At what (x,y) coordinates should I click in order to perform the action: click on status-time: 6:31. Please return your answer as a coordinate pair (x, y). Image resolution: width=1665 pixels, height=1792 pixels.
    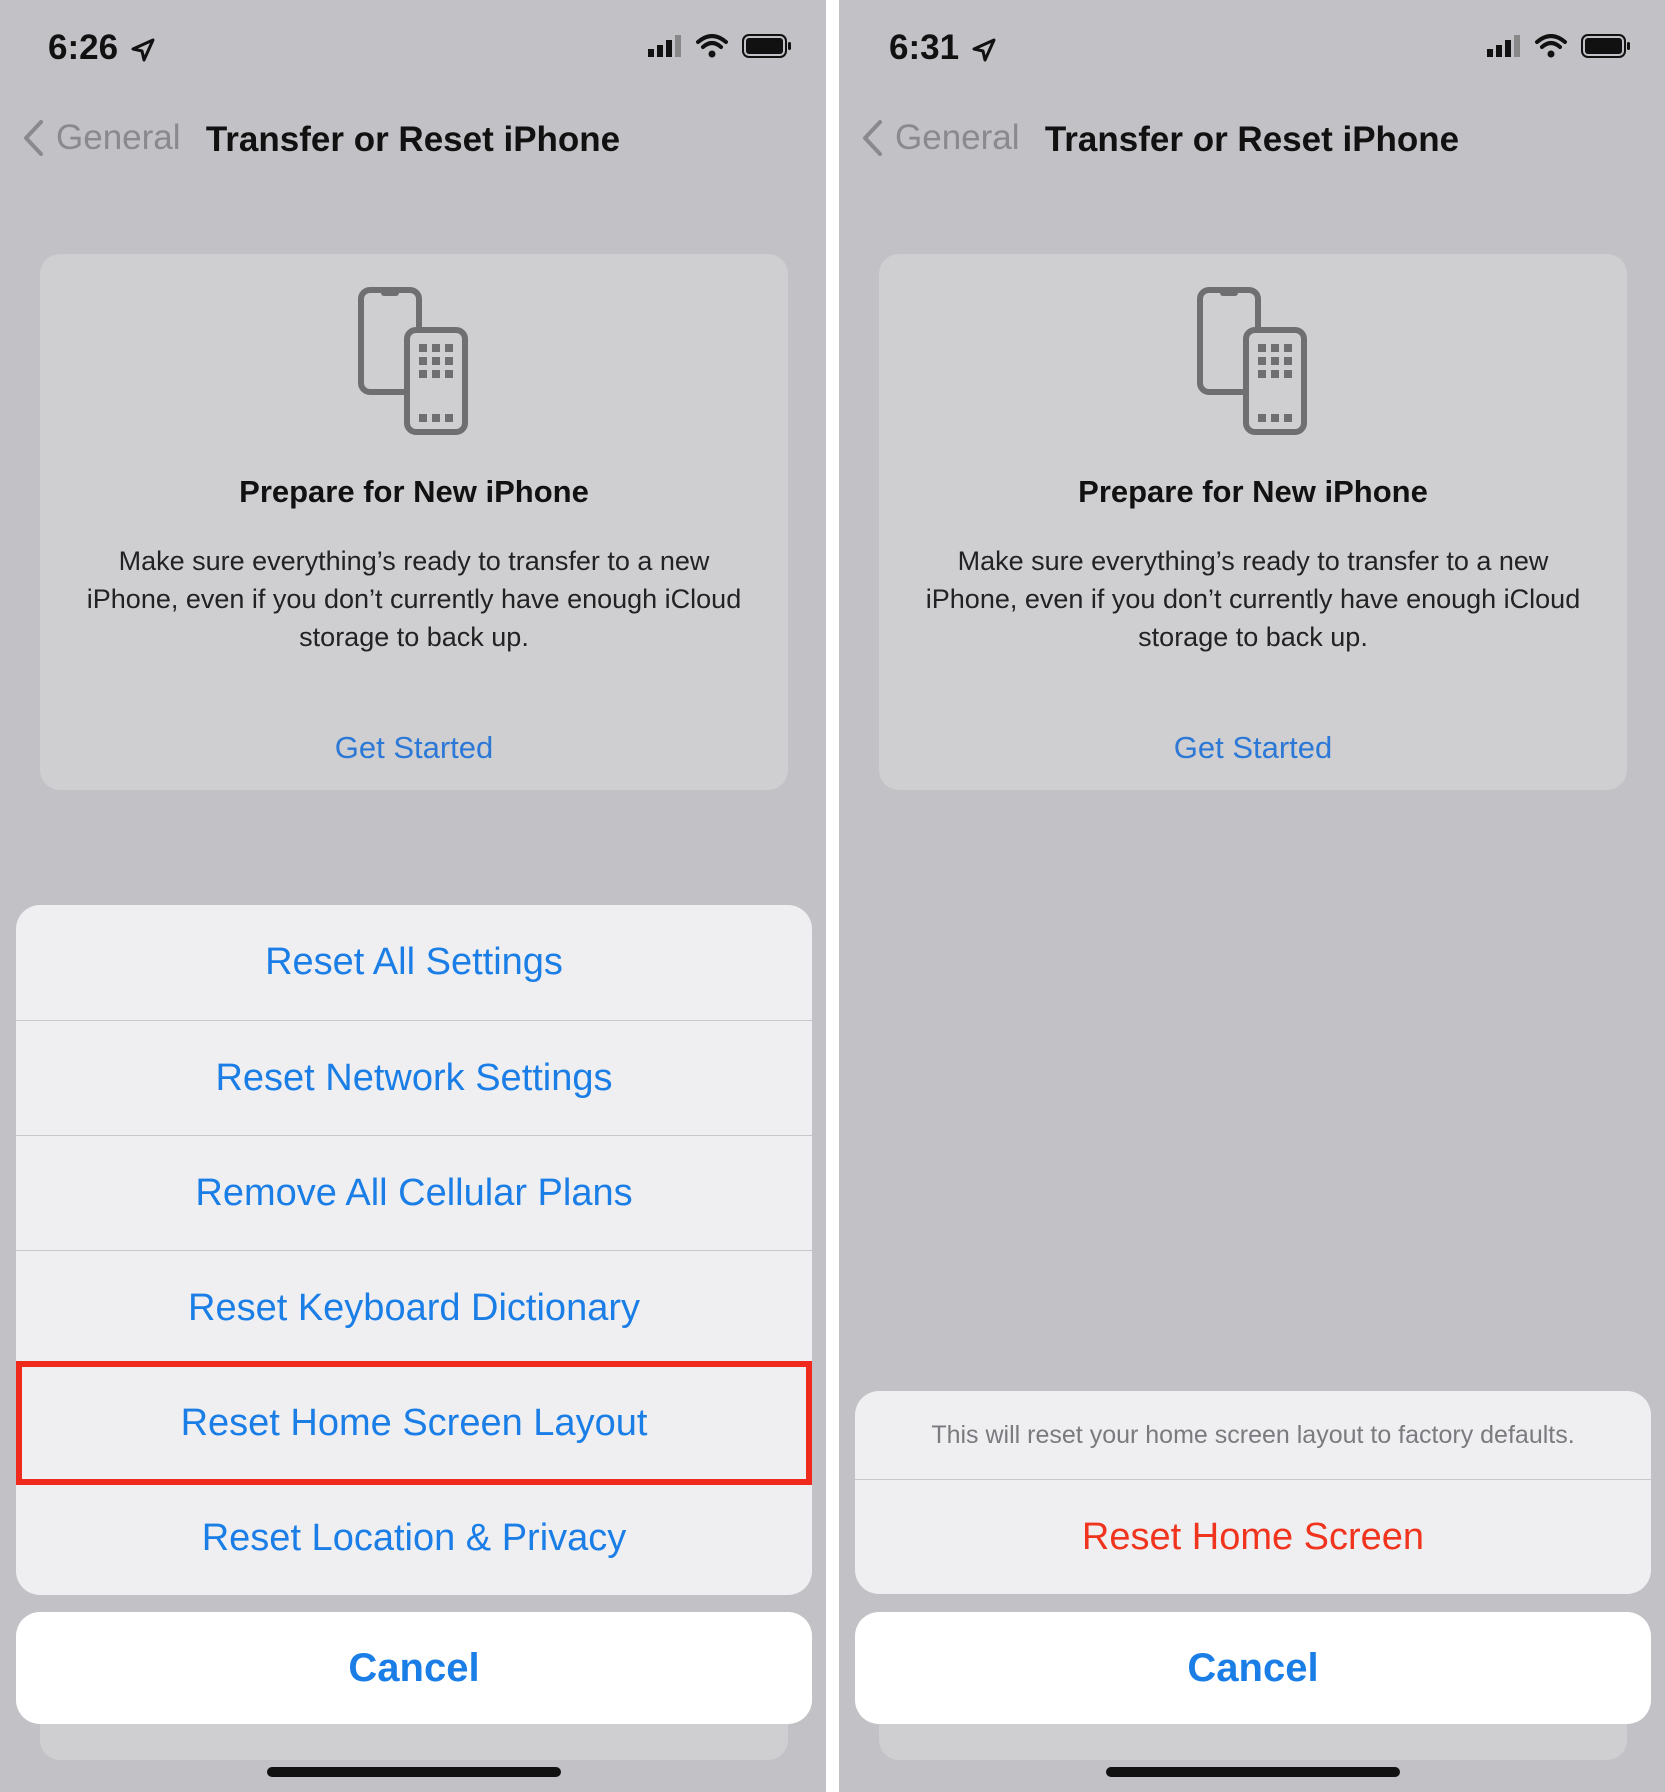
    Looking at the image, I should click on (943, 48).